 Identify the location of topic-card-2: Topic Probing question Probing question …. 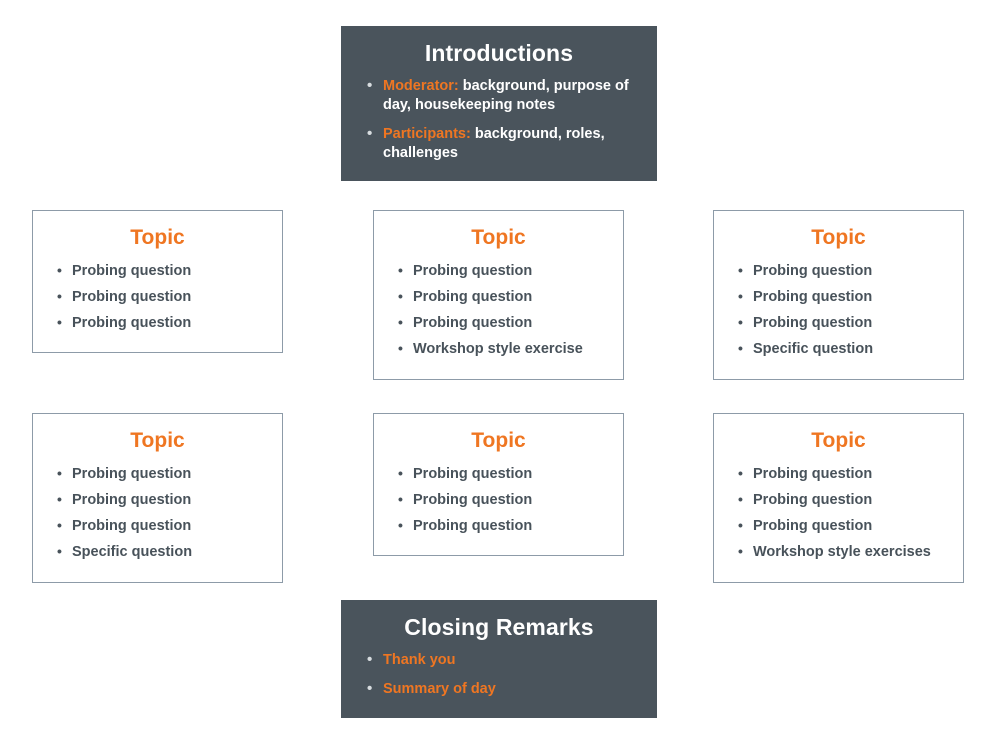
(498, 295).